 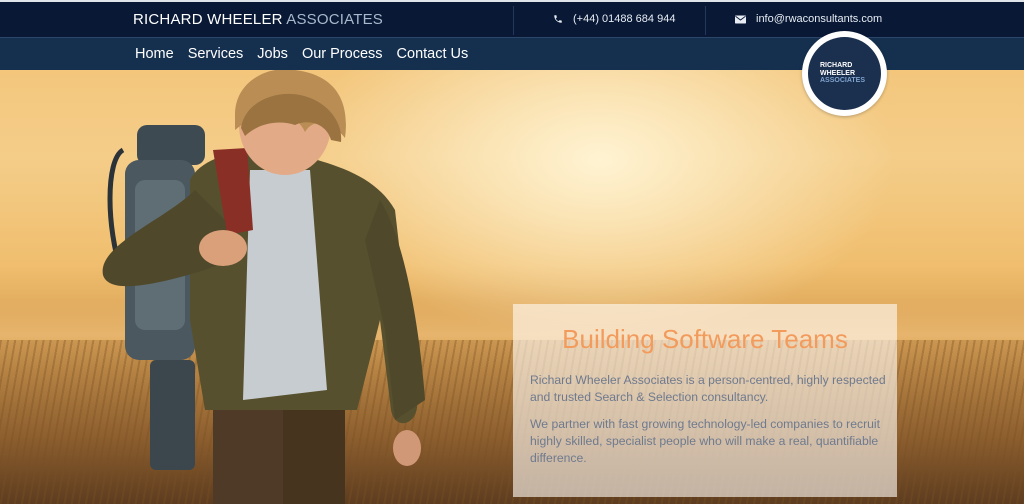 What do you see at coordinates (208, 19) in the screenshot?
I see `brand-primary: RICHARD WHEELER` at bounding box center [208, 19].